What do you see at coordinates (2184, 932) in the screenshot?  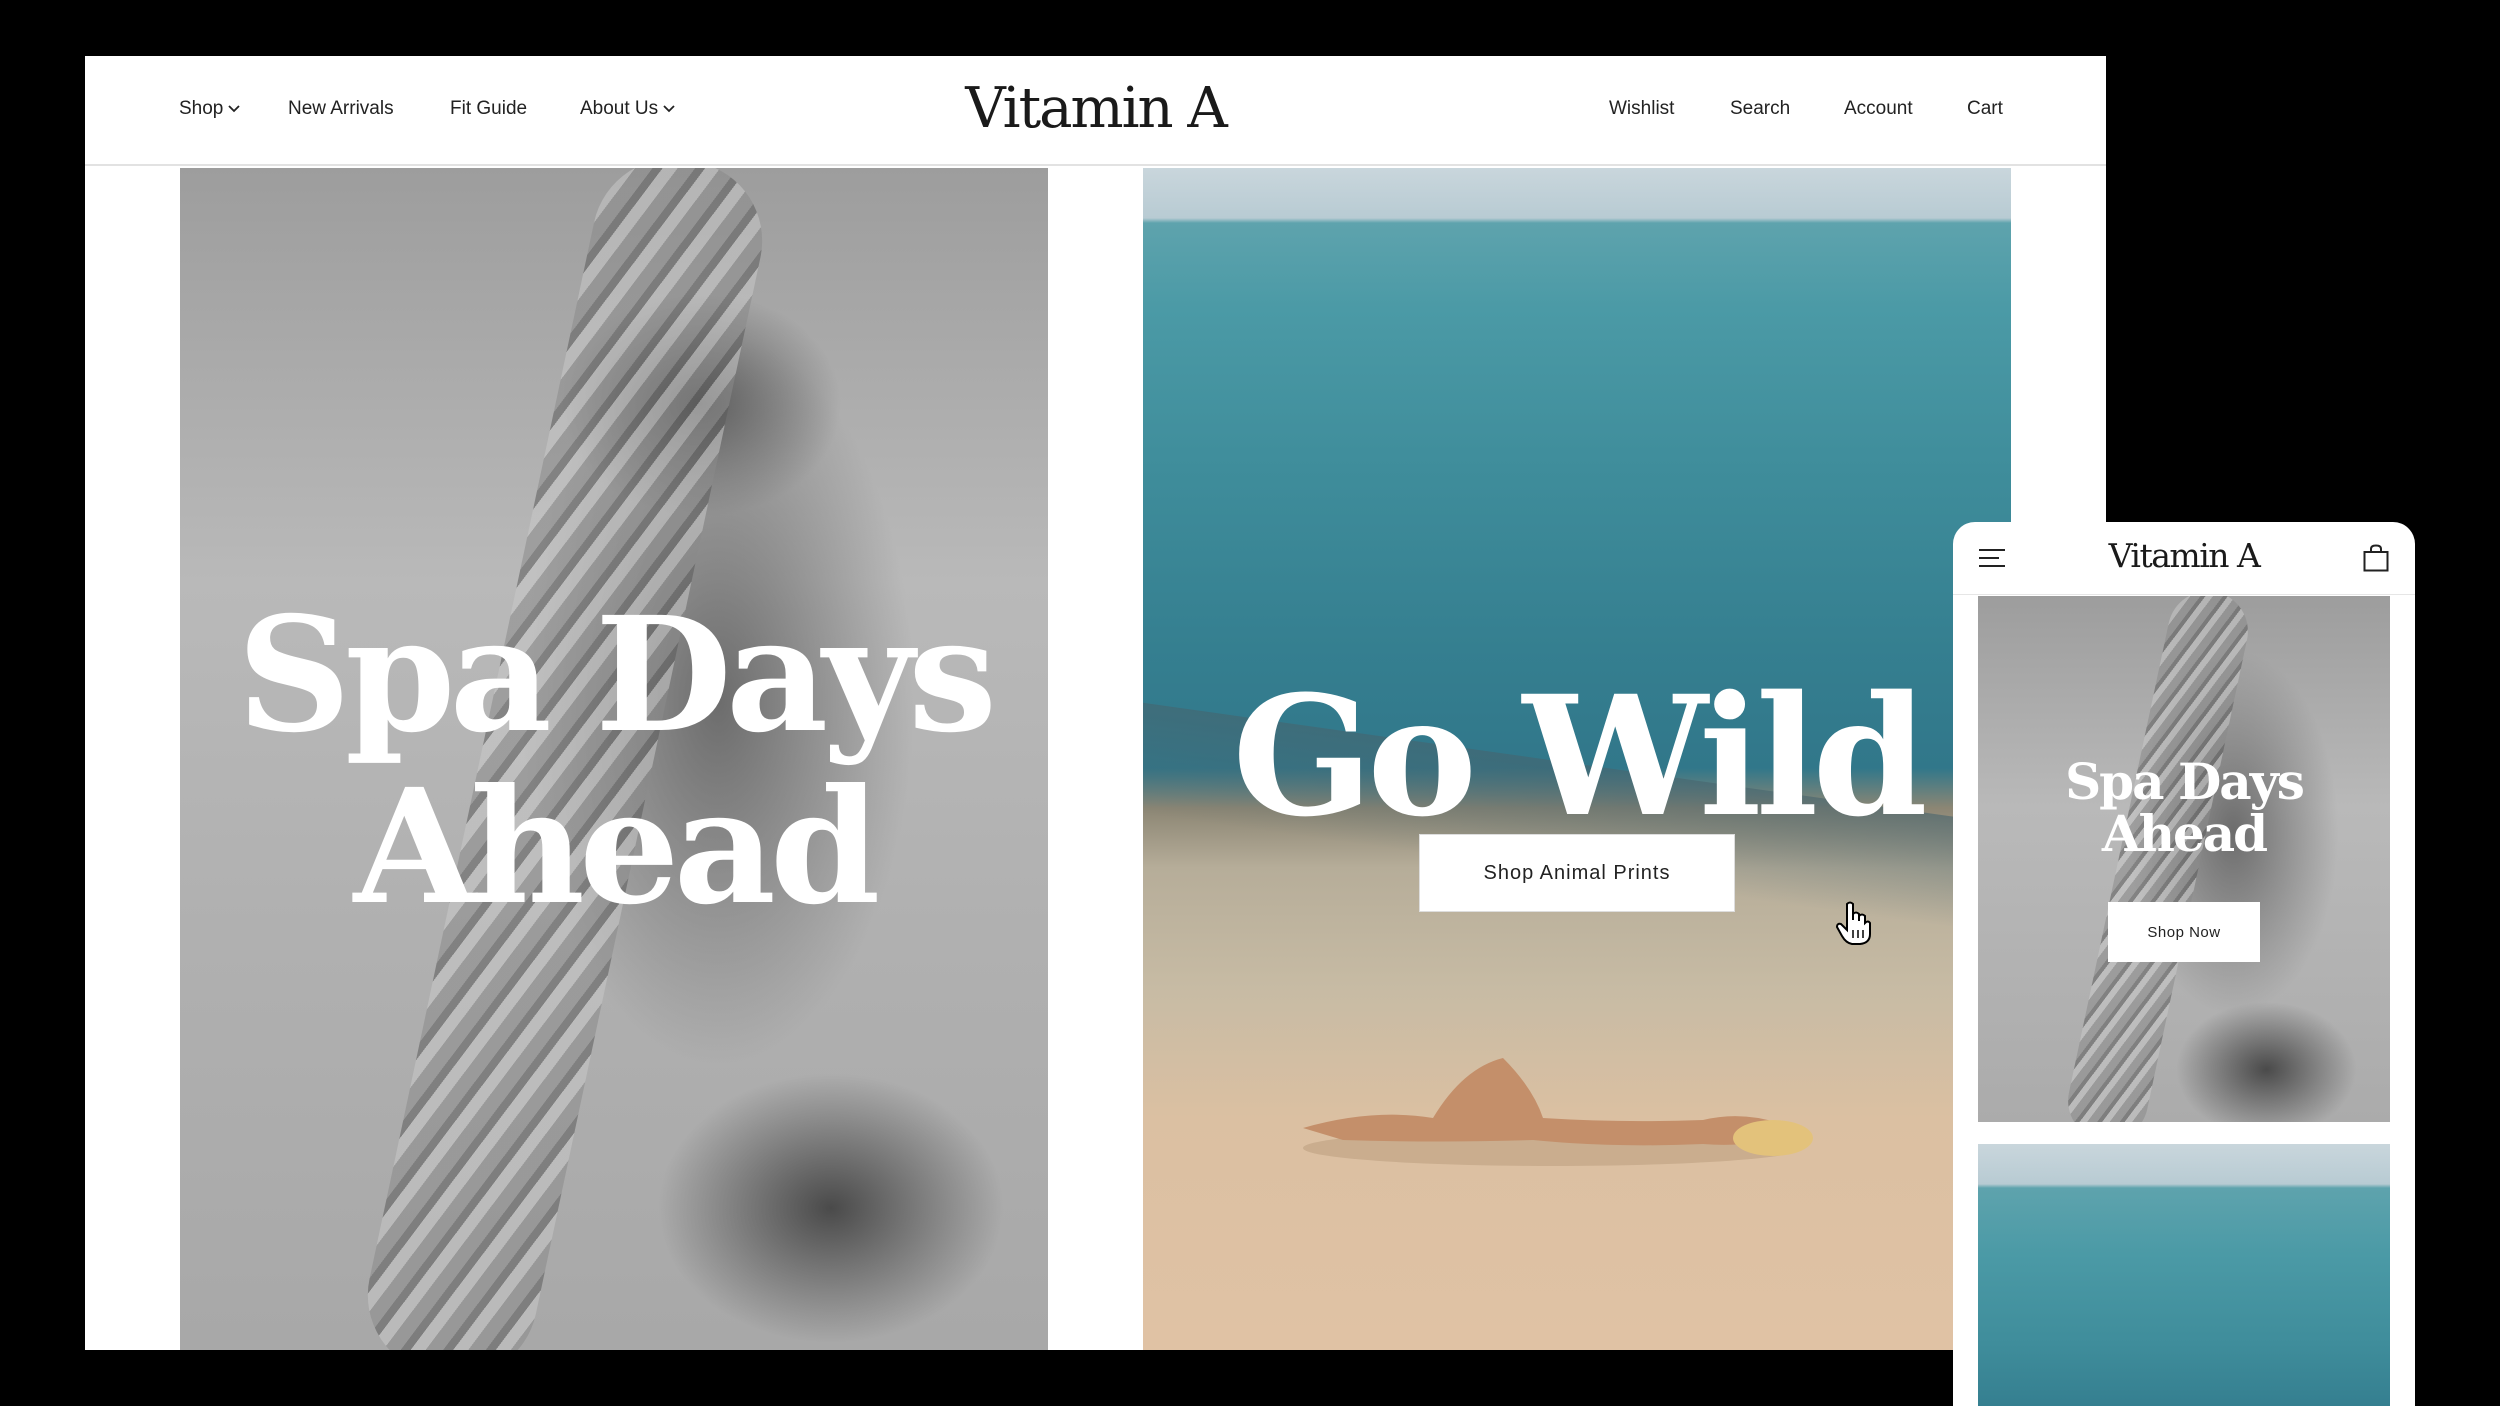 I see `mobile-shop-now-button: Shop Now` at bounding box center [2184, 932].